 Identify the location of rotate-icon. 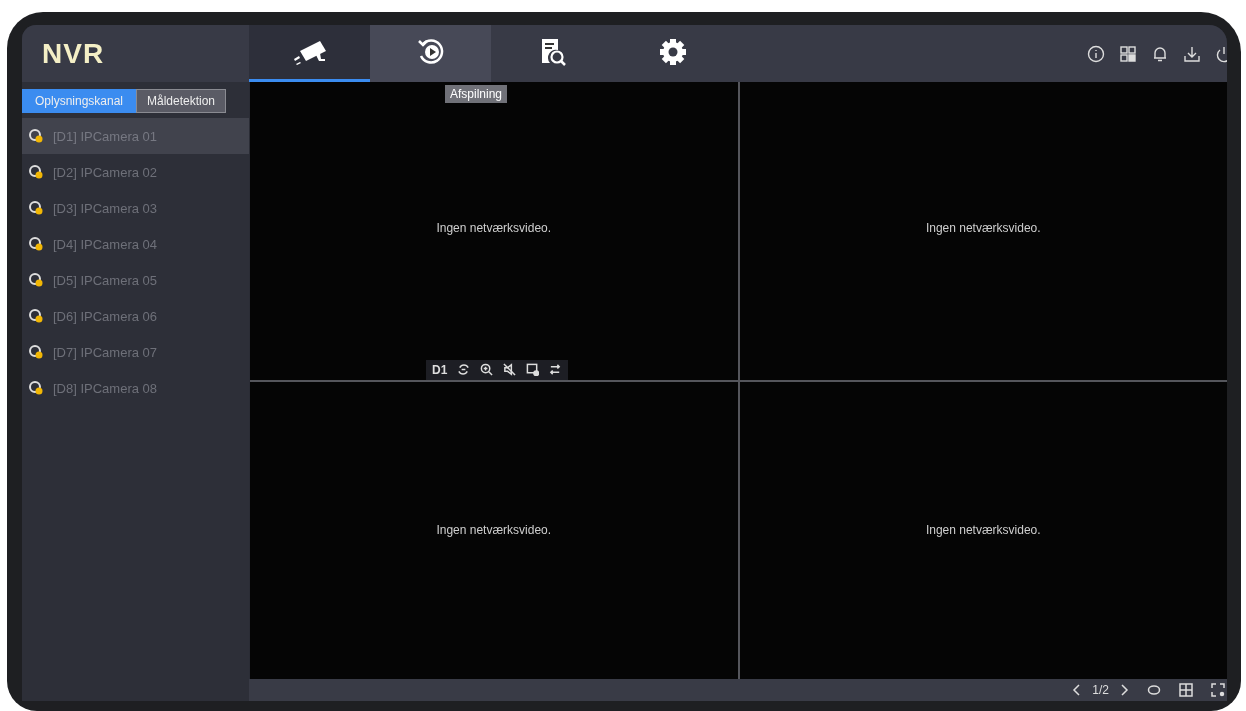
(464, 369).